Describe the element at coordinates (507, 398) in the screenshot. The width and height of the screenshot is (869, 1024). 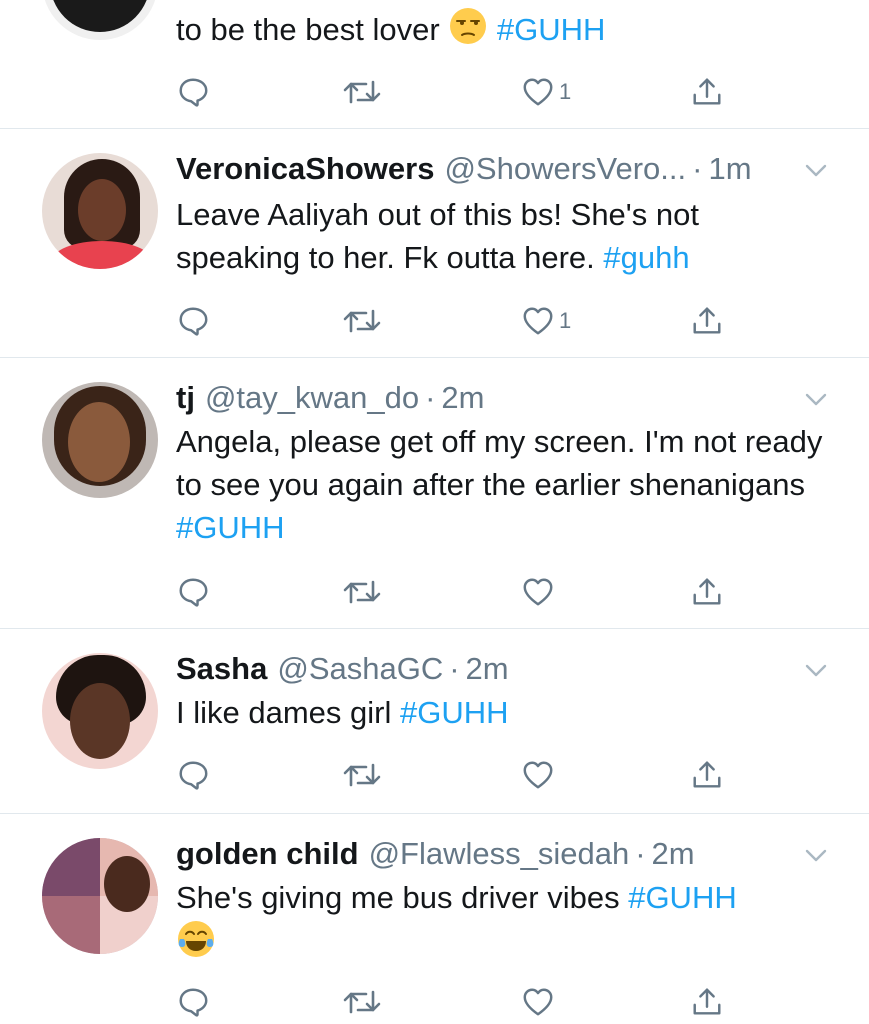
I see `tweet-header: tj @tay_kwan_do · 2m` at that location.